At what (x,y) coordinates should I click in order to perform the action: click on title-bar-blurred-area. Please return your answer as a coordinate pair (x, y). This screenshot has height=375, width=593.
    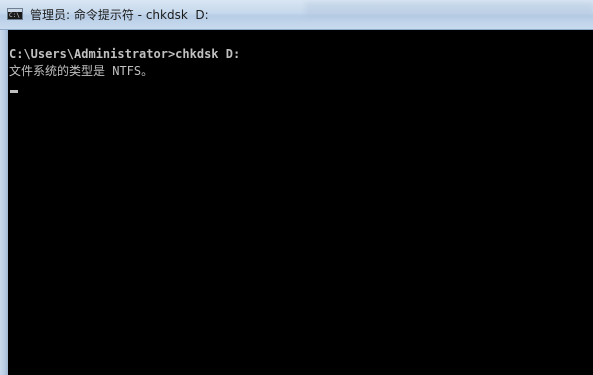
    Looking at the image, I should click on (449, 9).